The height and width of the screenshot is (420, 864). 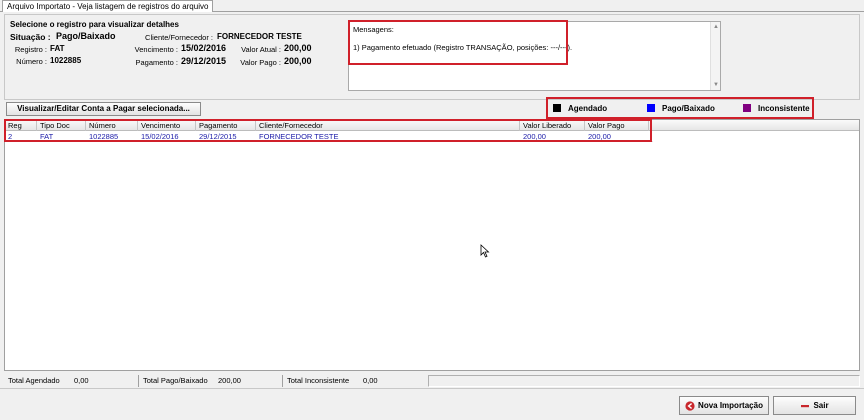 What do you see at coordinates (30, 37) in the screenshot?
I see `situacao-label: Situação :` at bounding box center [30, 37].